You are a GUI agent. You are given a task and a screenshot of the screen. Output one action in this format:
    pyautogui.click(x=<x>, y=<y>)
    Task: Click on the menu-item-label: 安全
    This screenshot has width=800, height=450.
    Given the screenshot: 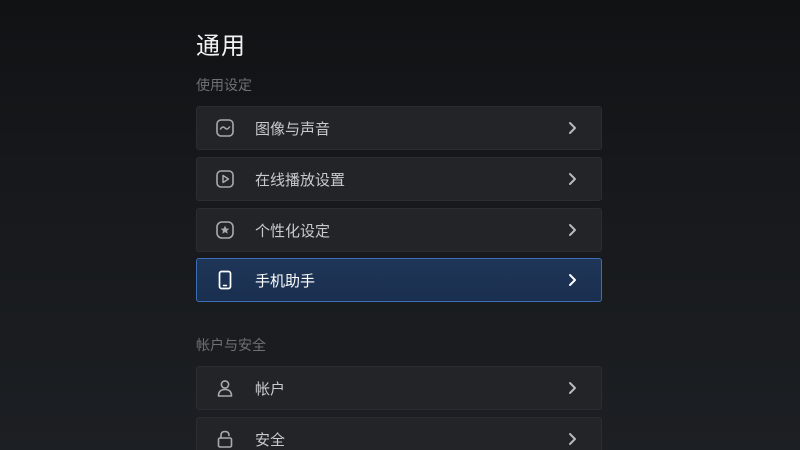 What is the action you would take?
    pyautogui.click(x=270, y=439)
    